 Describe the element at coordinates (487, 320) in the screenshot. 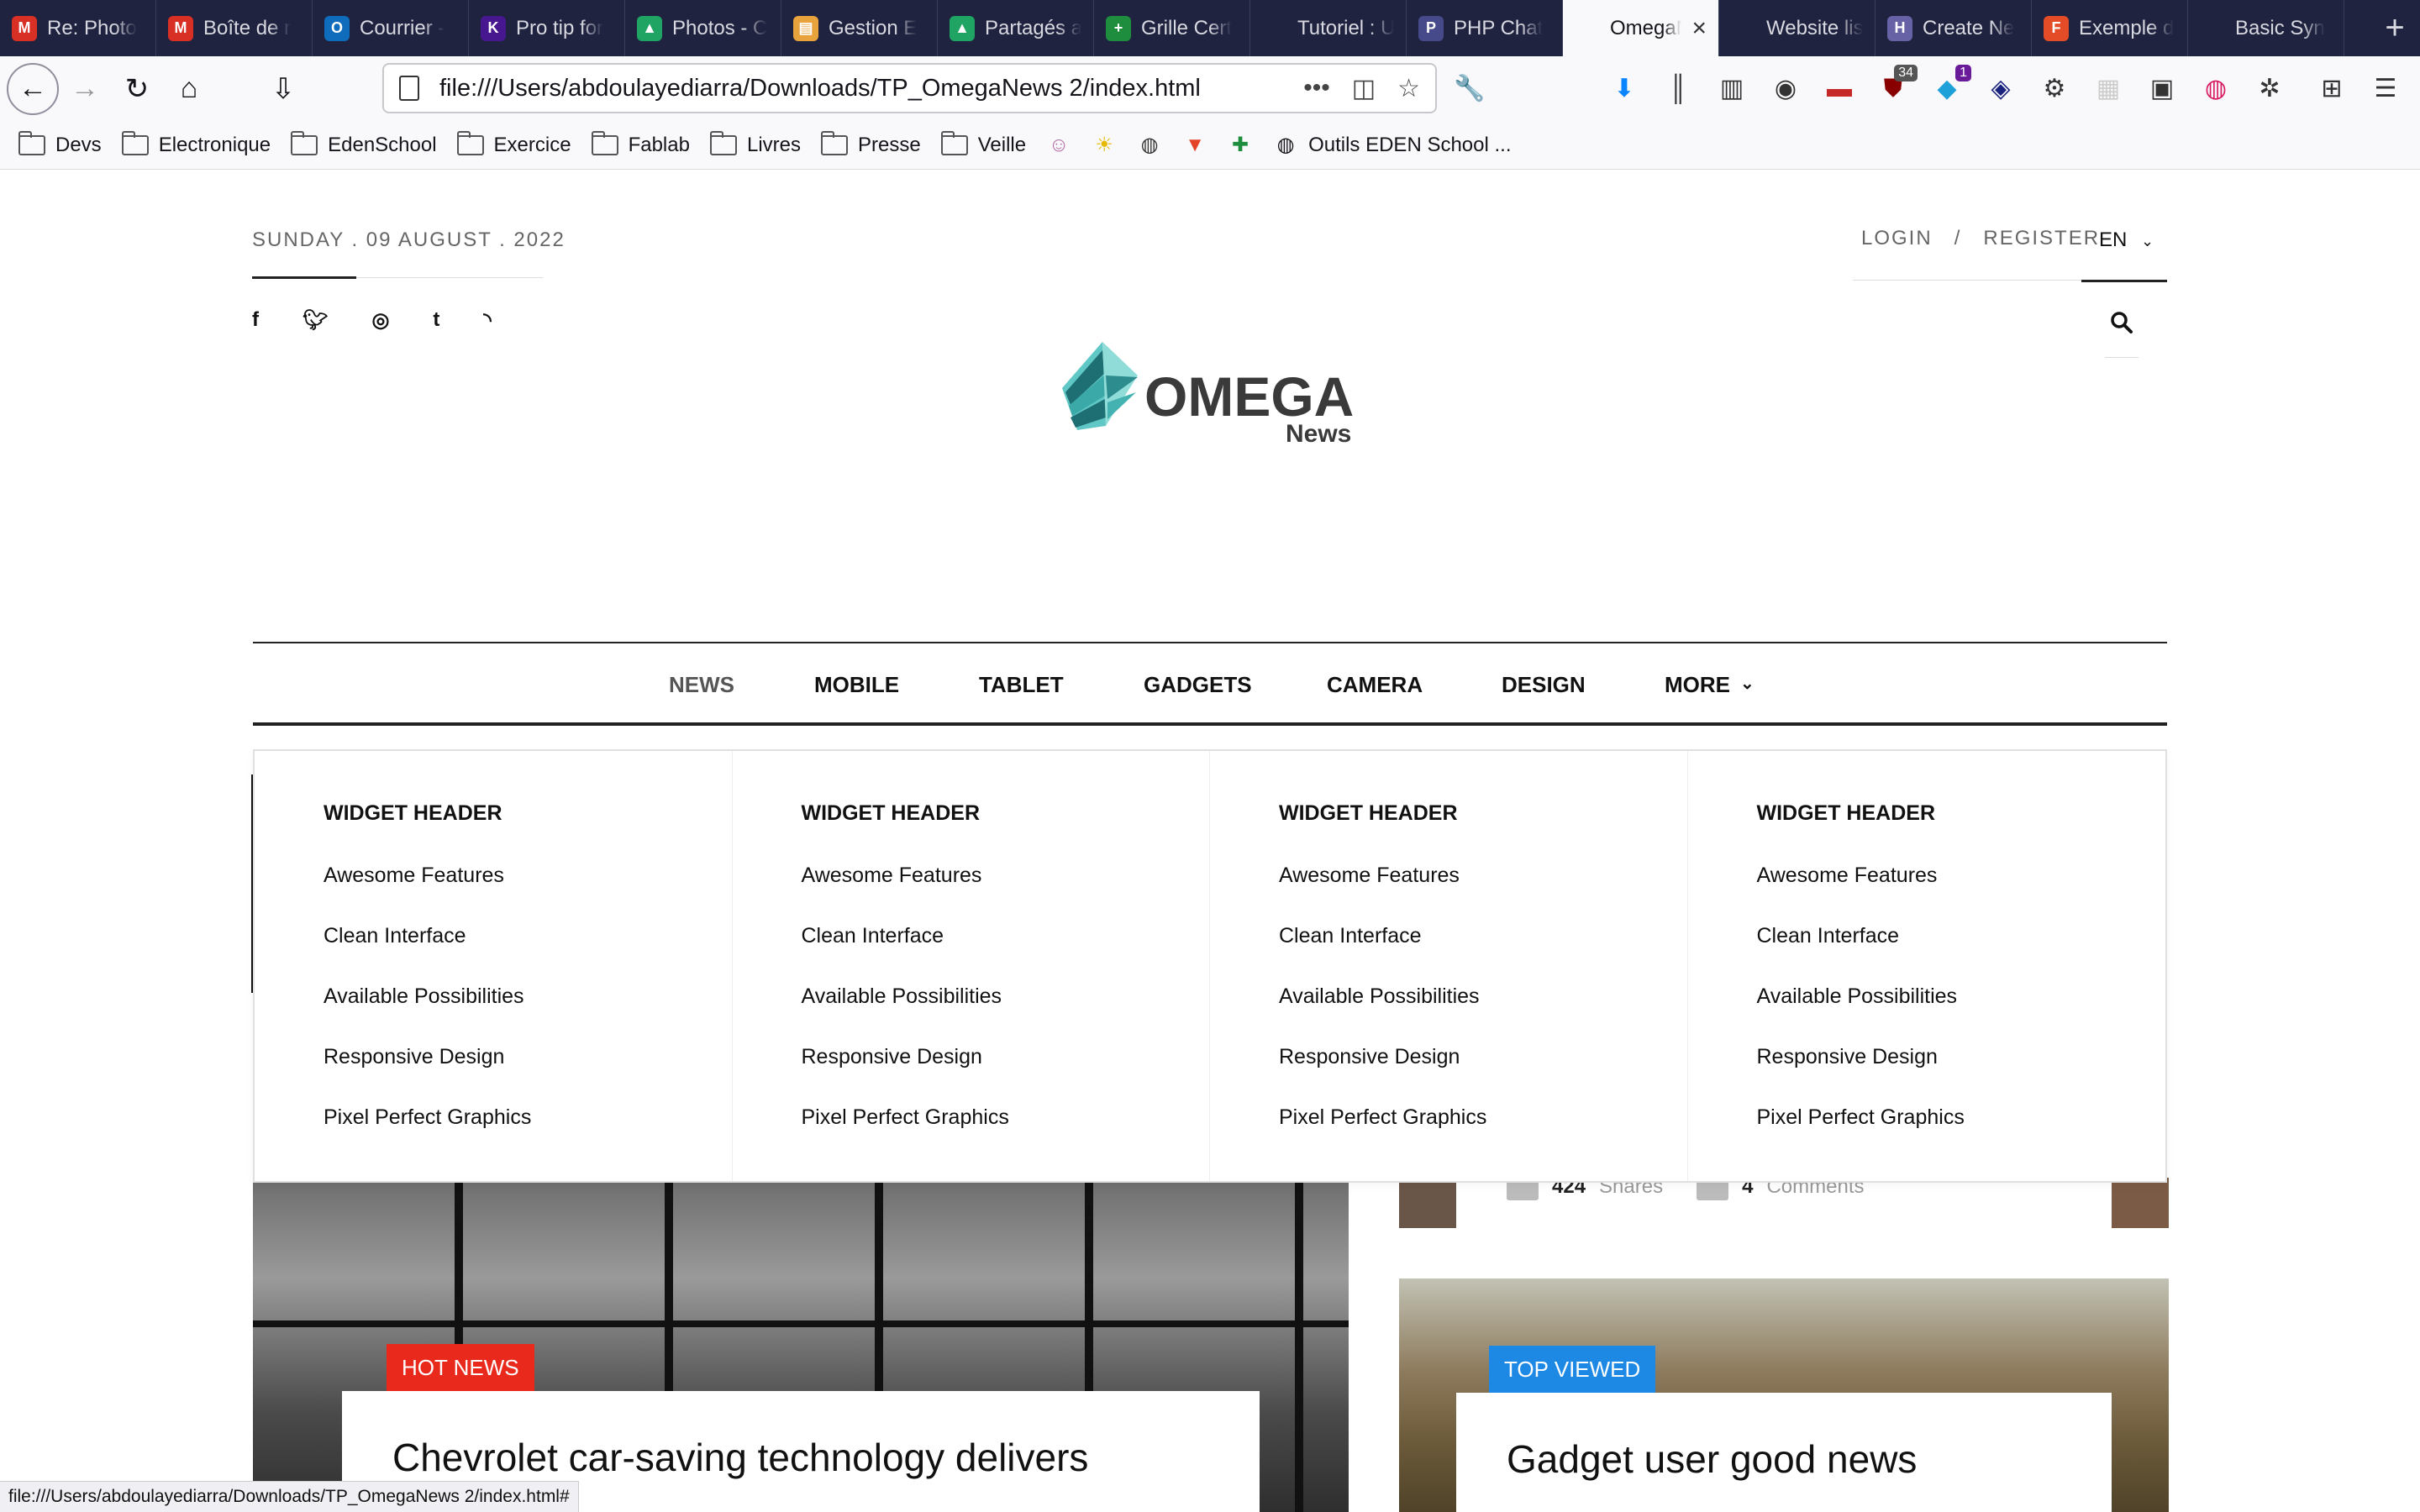

I see `rss-icon: ◝` at that location.